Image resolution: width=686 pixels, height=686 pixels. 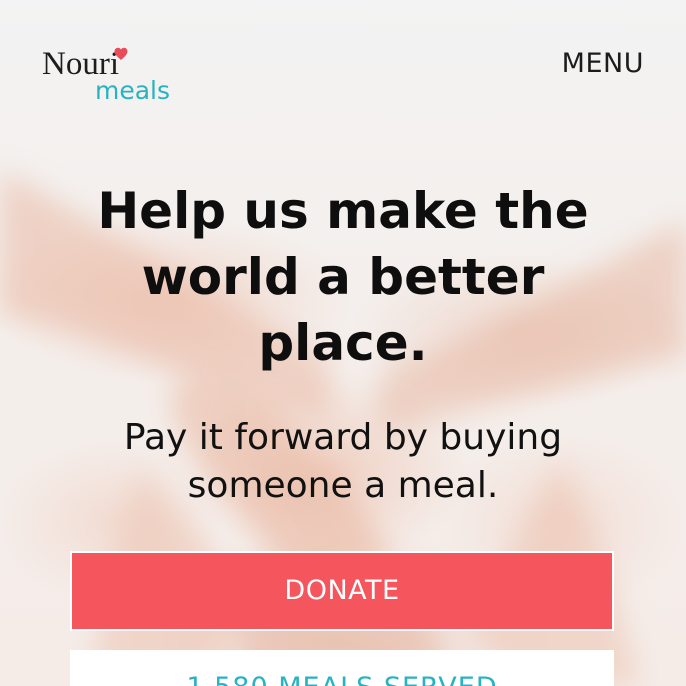 I want to click on nourimeals-logo: Nouri meals, so click(x=107, y=75).